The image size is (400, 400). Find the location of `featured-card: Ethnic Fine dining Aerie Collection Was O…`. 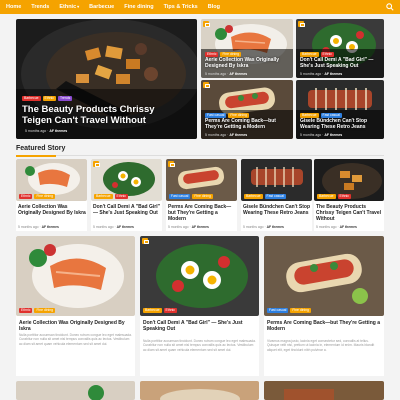

featured-card: Ethnic Fine dining Aerie Collection Was O… is located at coordinates (51, 195).